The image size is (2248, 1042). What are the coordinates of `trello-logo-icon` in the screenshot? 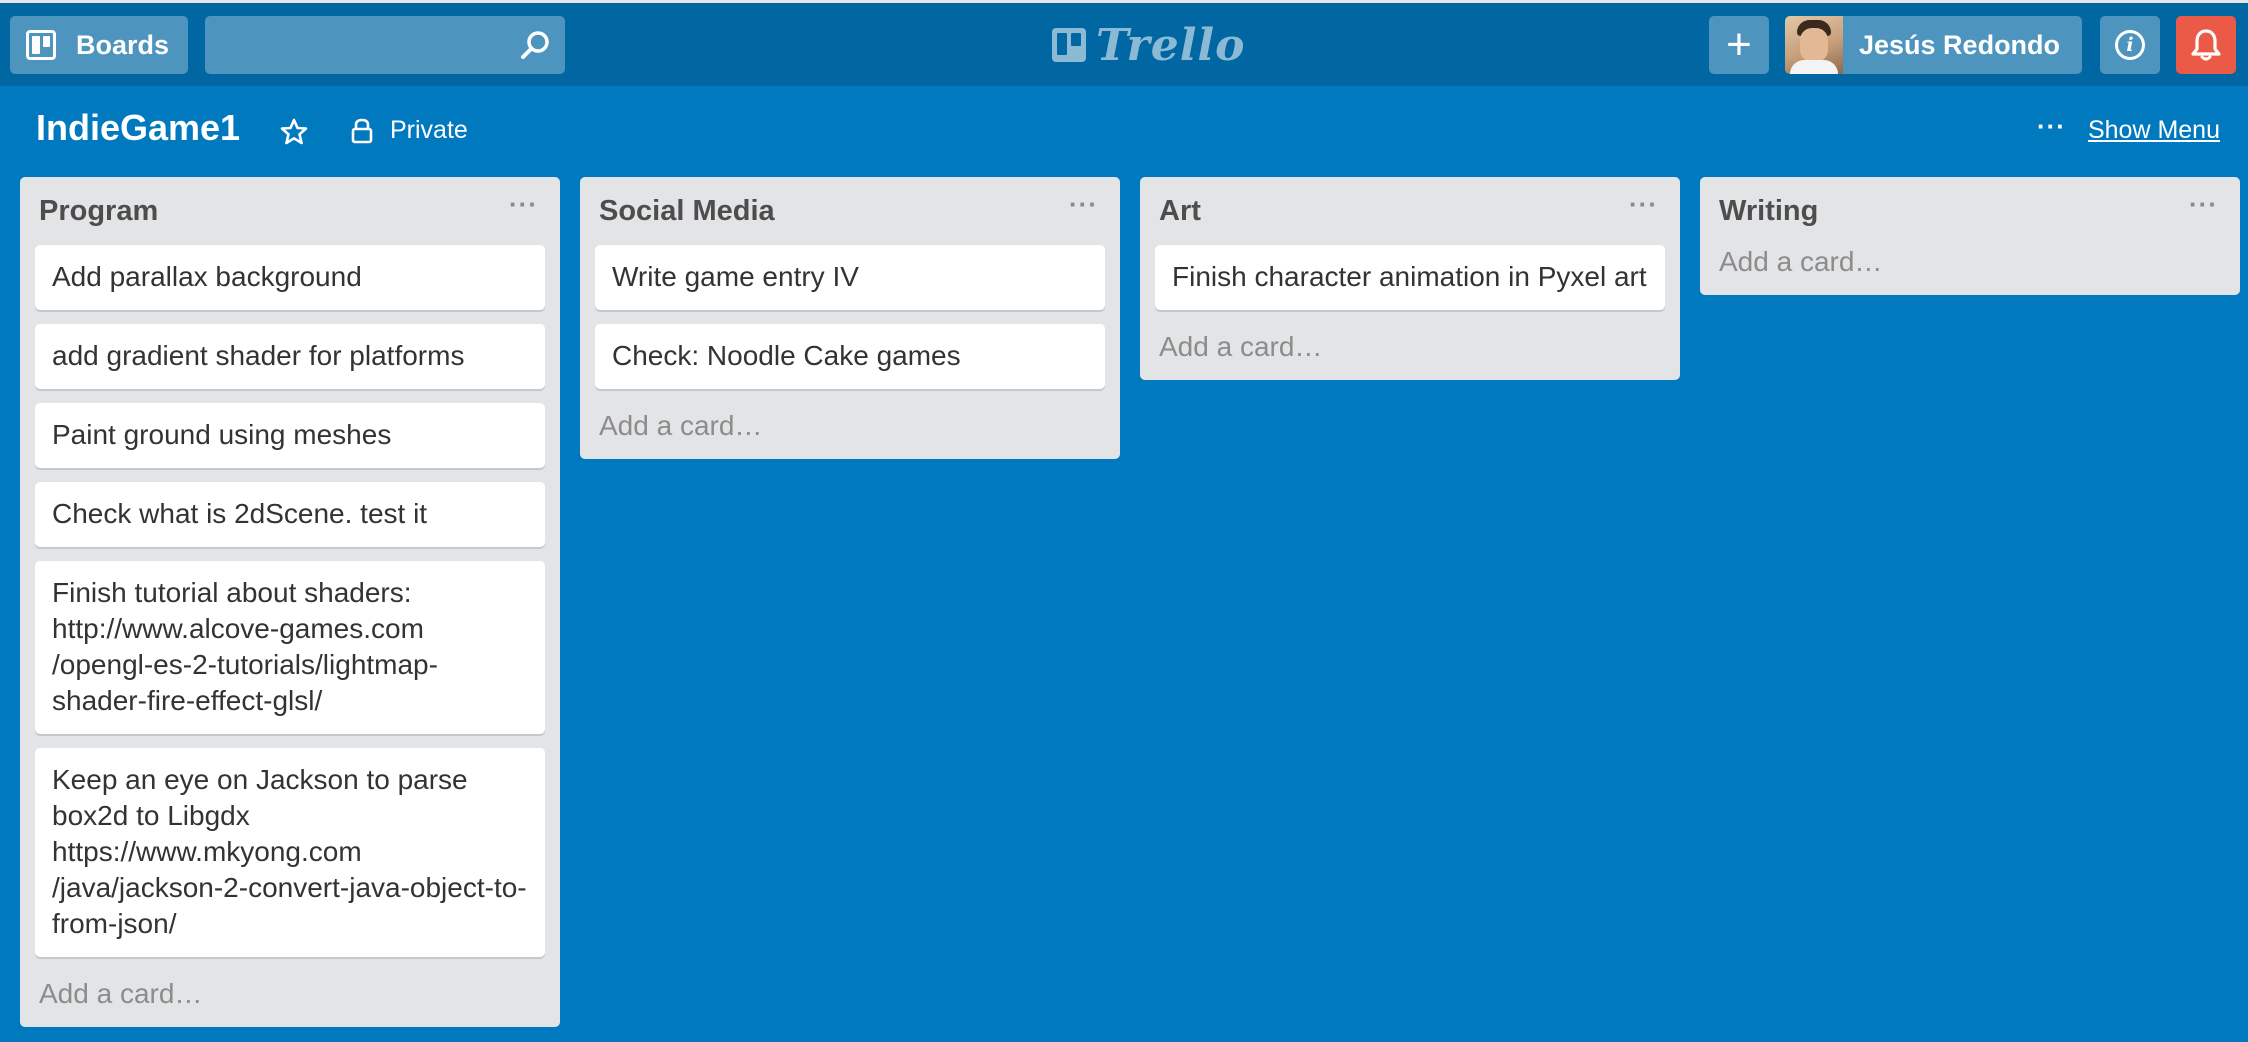 It's located at (1069, 45).